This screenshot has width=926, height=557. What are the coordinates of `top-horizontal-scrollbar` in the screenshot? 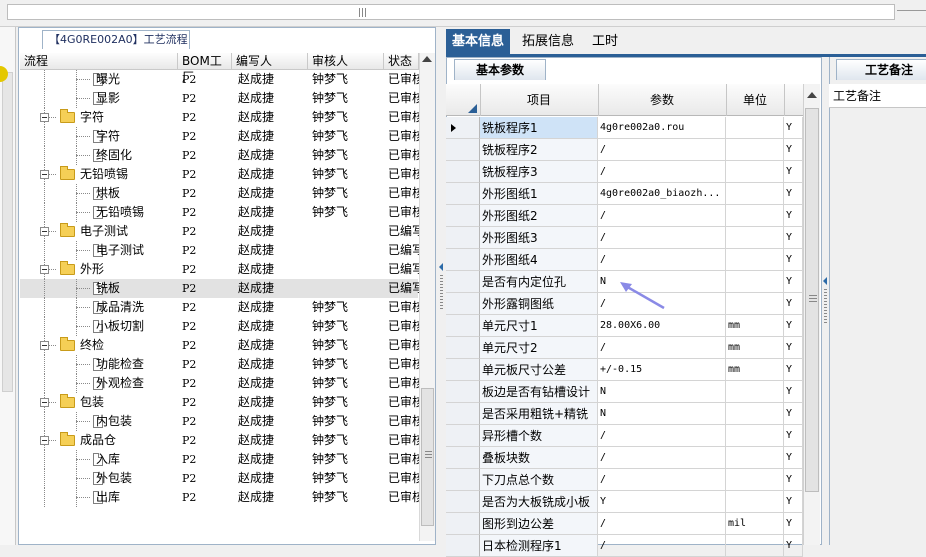 It's located at (451, 12).